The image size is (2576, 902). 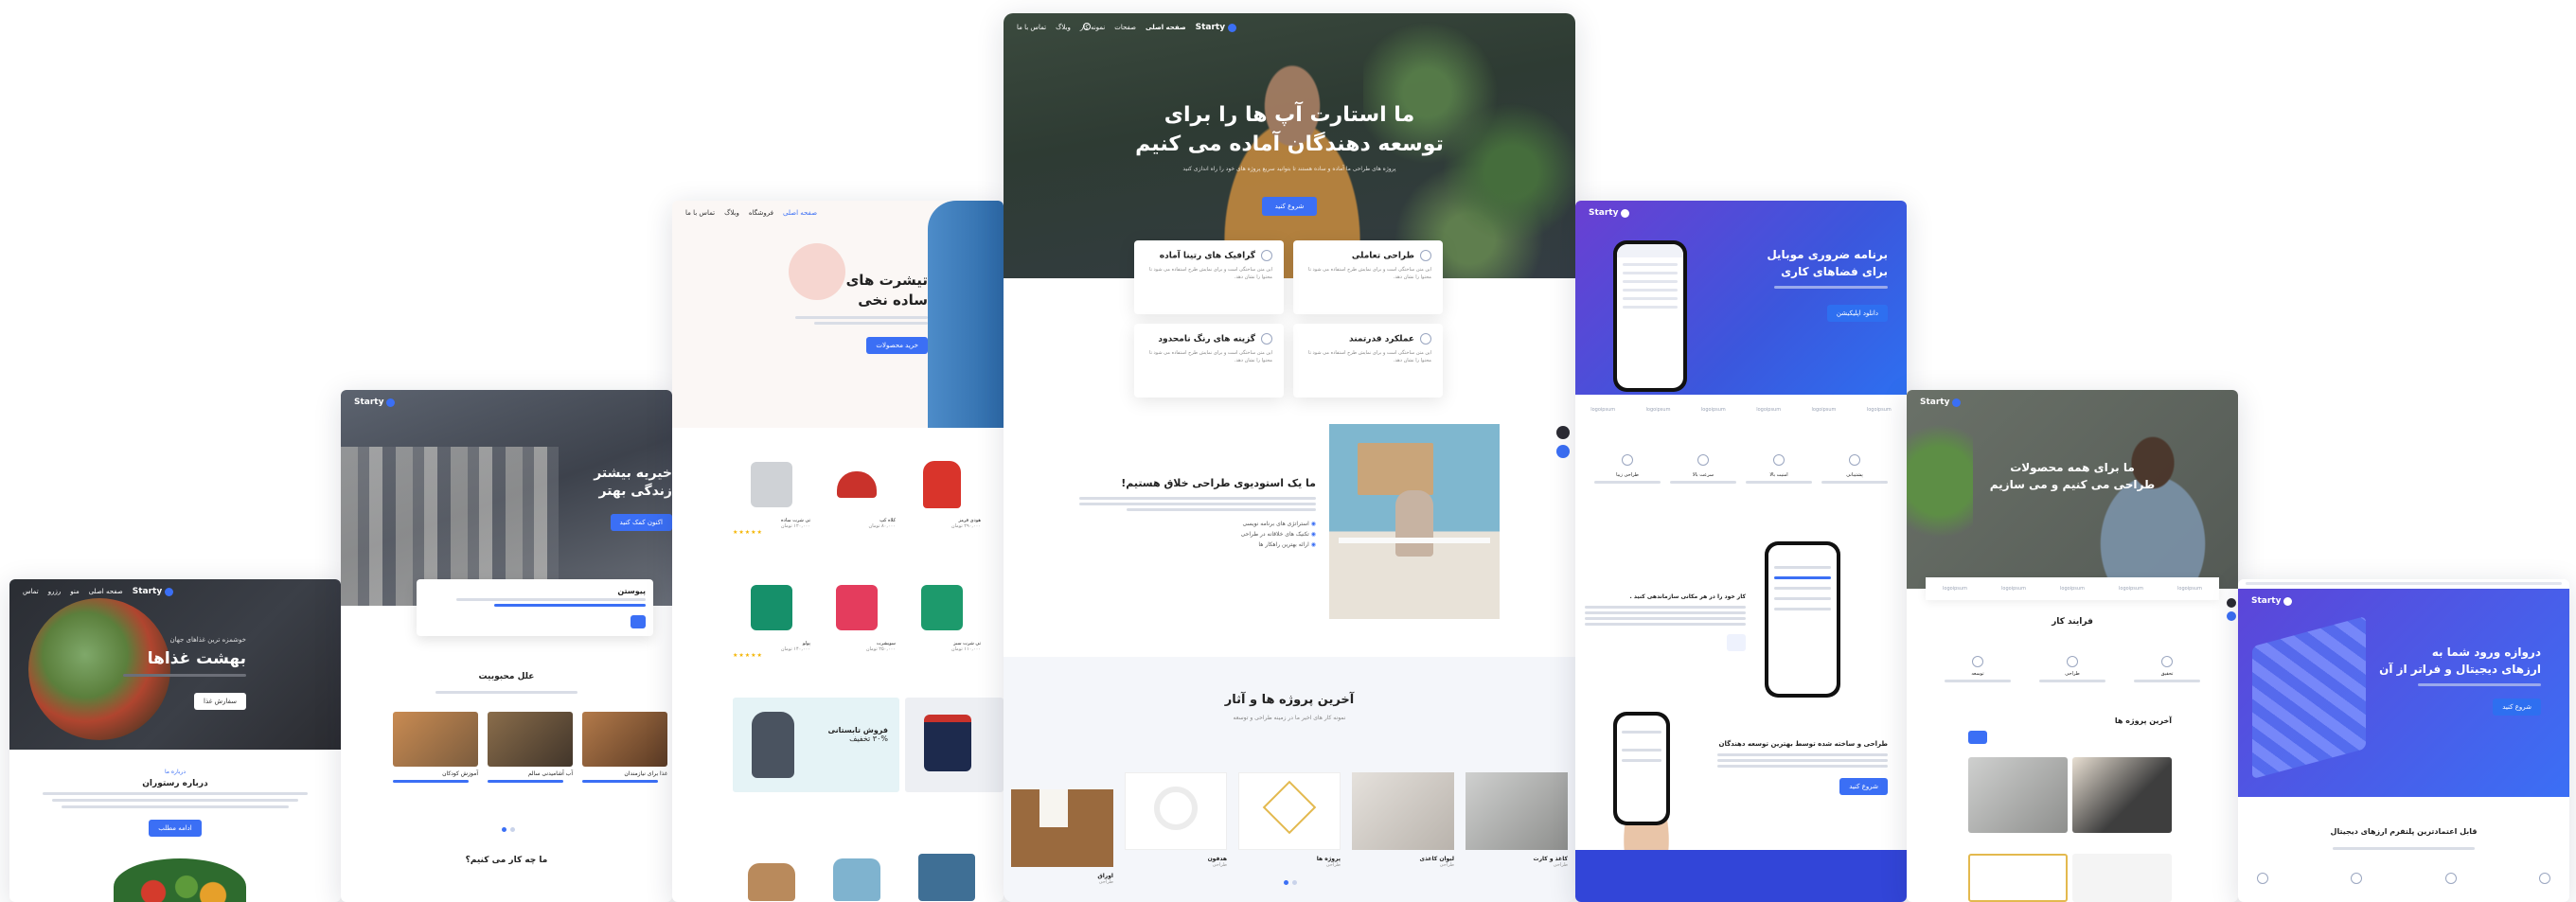 I want to click on freelance-title-1: ما برای همه محصولات, so click(x=2072, y=468).